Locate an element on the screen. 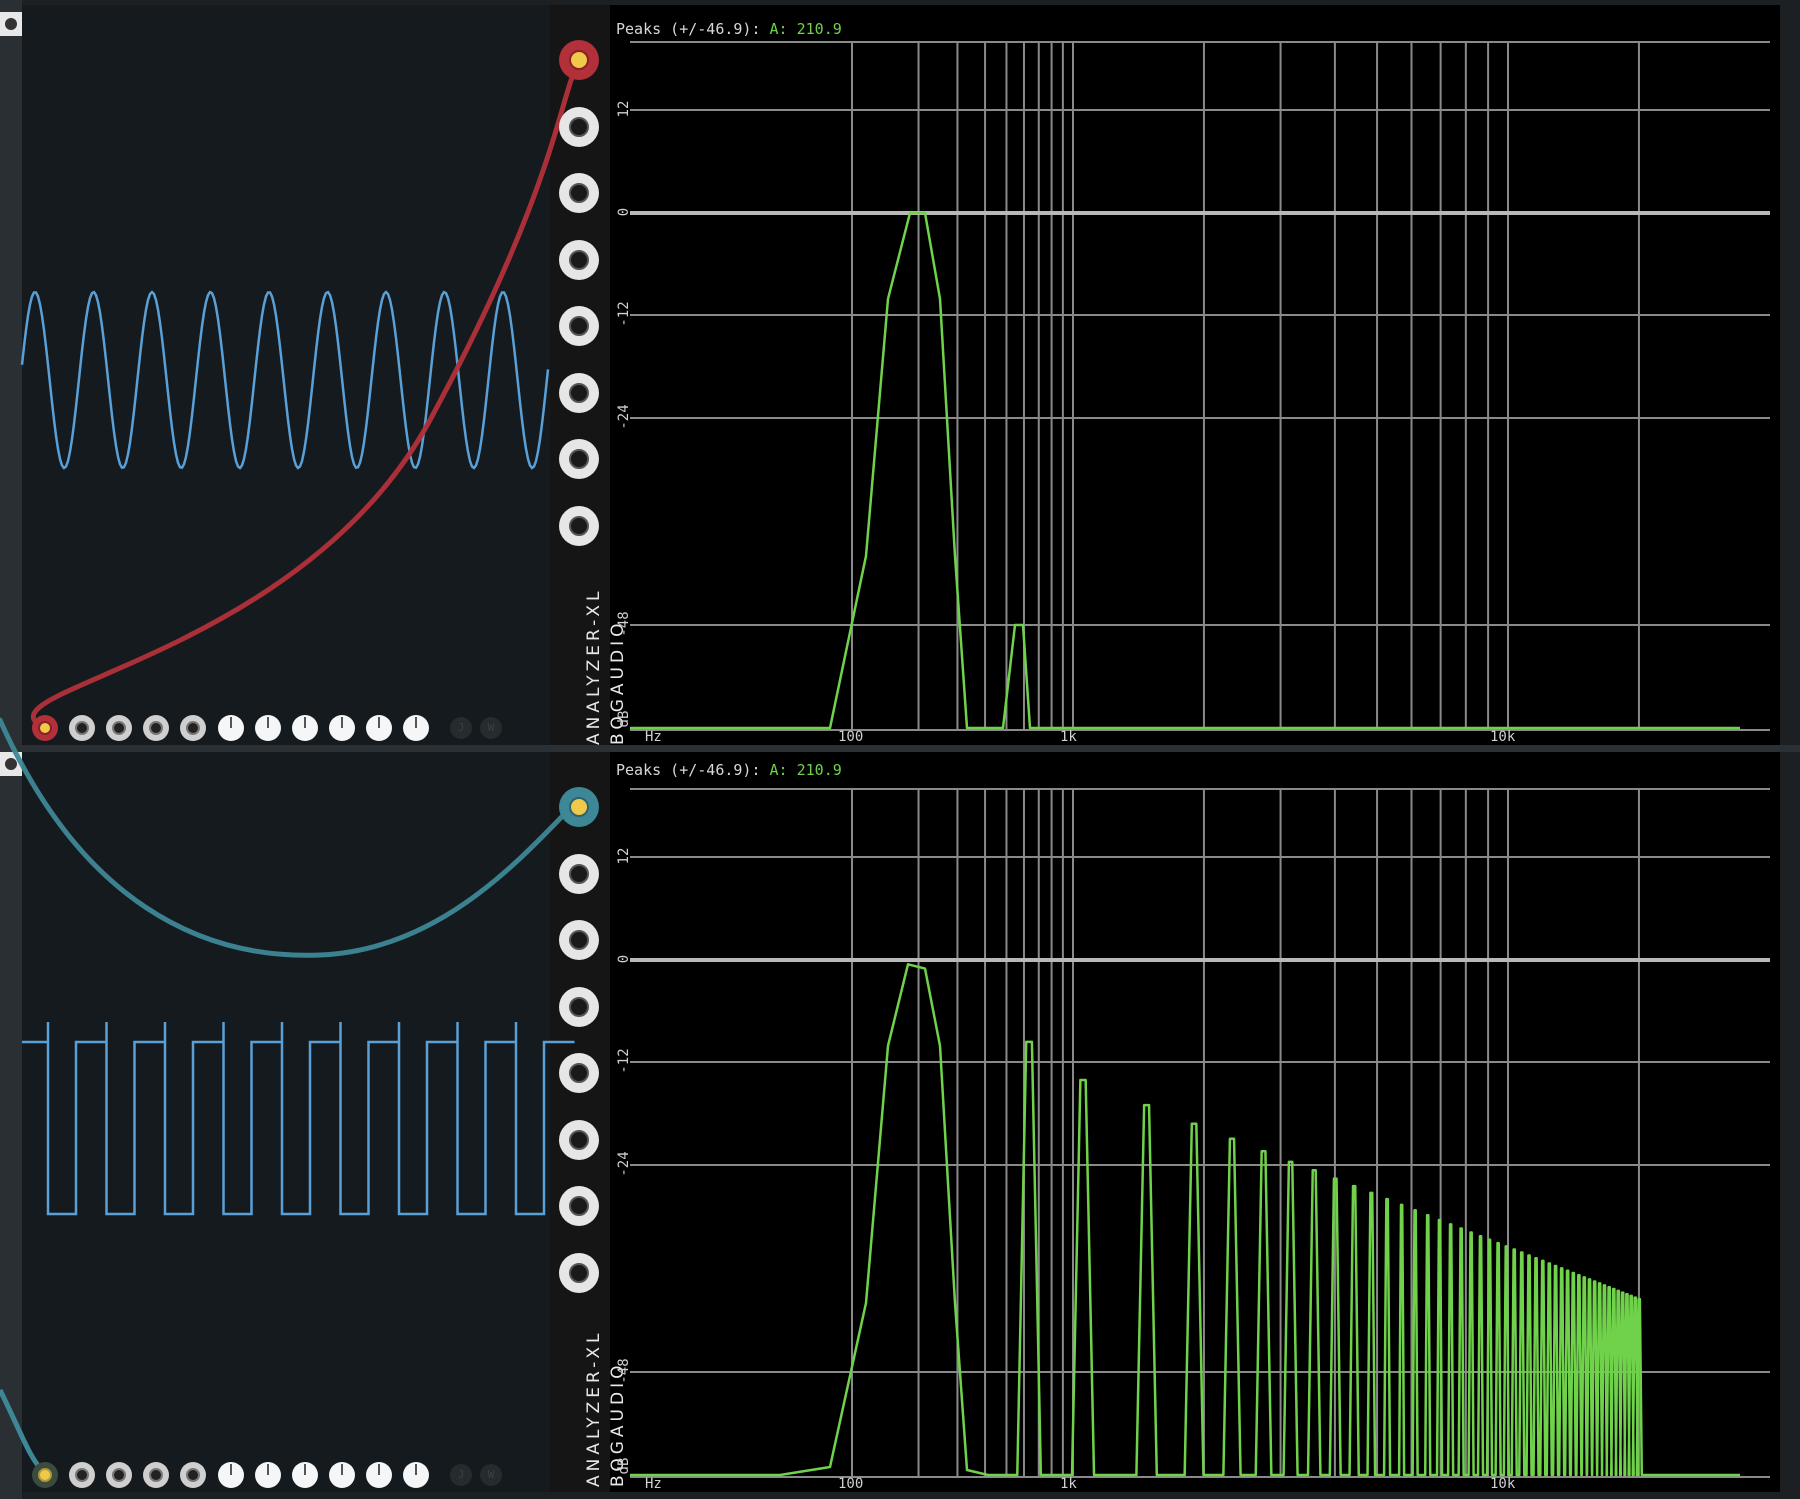 This screenshot has width=1800, height=1499. peaks-readout-2: Peaks (+/-46.9): A: 210.9 is located at coordinates (729, 770).